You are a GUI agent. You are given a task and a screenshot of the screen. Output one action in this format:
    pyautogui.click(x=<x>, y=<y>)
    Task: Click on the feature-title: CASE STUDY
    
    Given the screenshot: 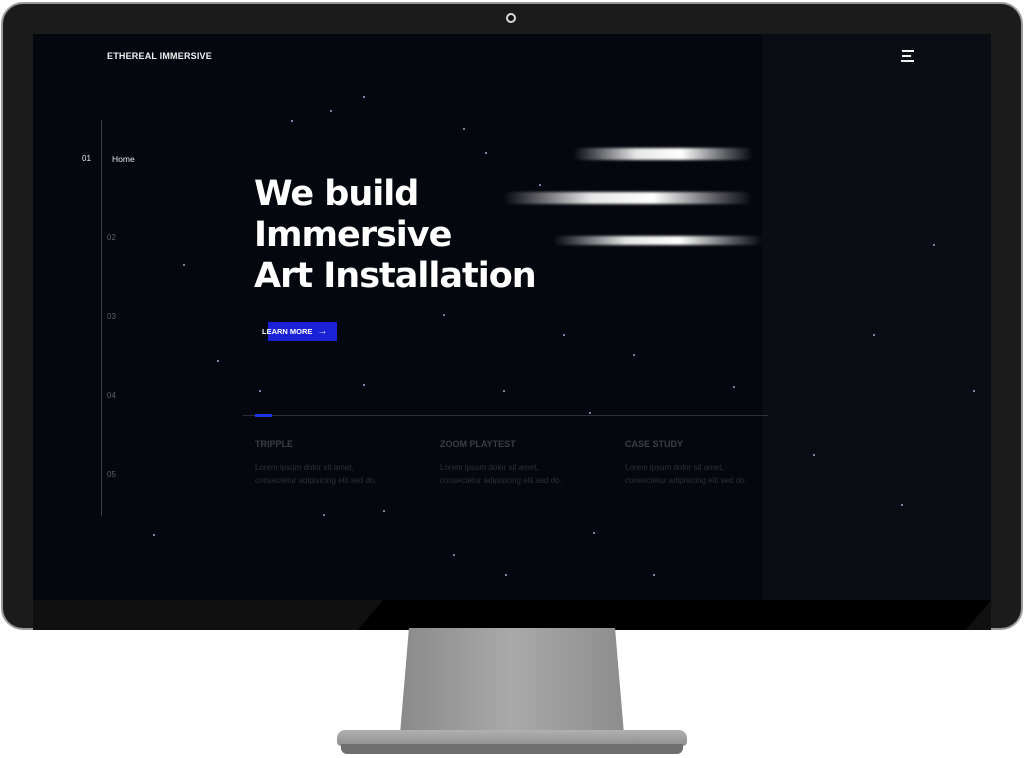 What is the action you would take?
    pyautogui.click(x=654, y=444)
    